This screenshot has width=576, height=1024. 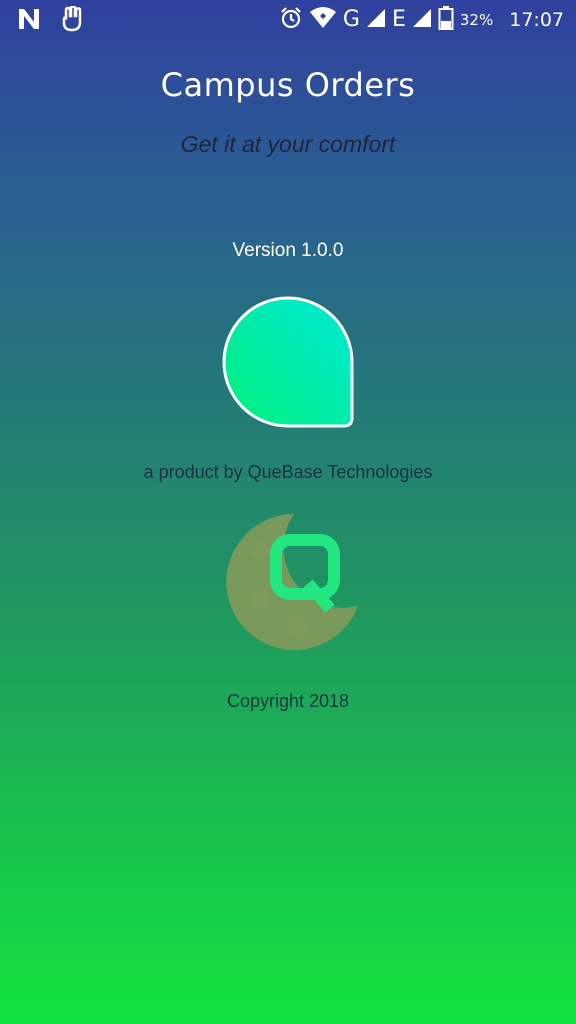 I want to click on status-bar-left, so click(x=50, y=20).